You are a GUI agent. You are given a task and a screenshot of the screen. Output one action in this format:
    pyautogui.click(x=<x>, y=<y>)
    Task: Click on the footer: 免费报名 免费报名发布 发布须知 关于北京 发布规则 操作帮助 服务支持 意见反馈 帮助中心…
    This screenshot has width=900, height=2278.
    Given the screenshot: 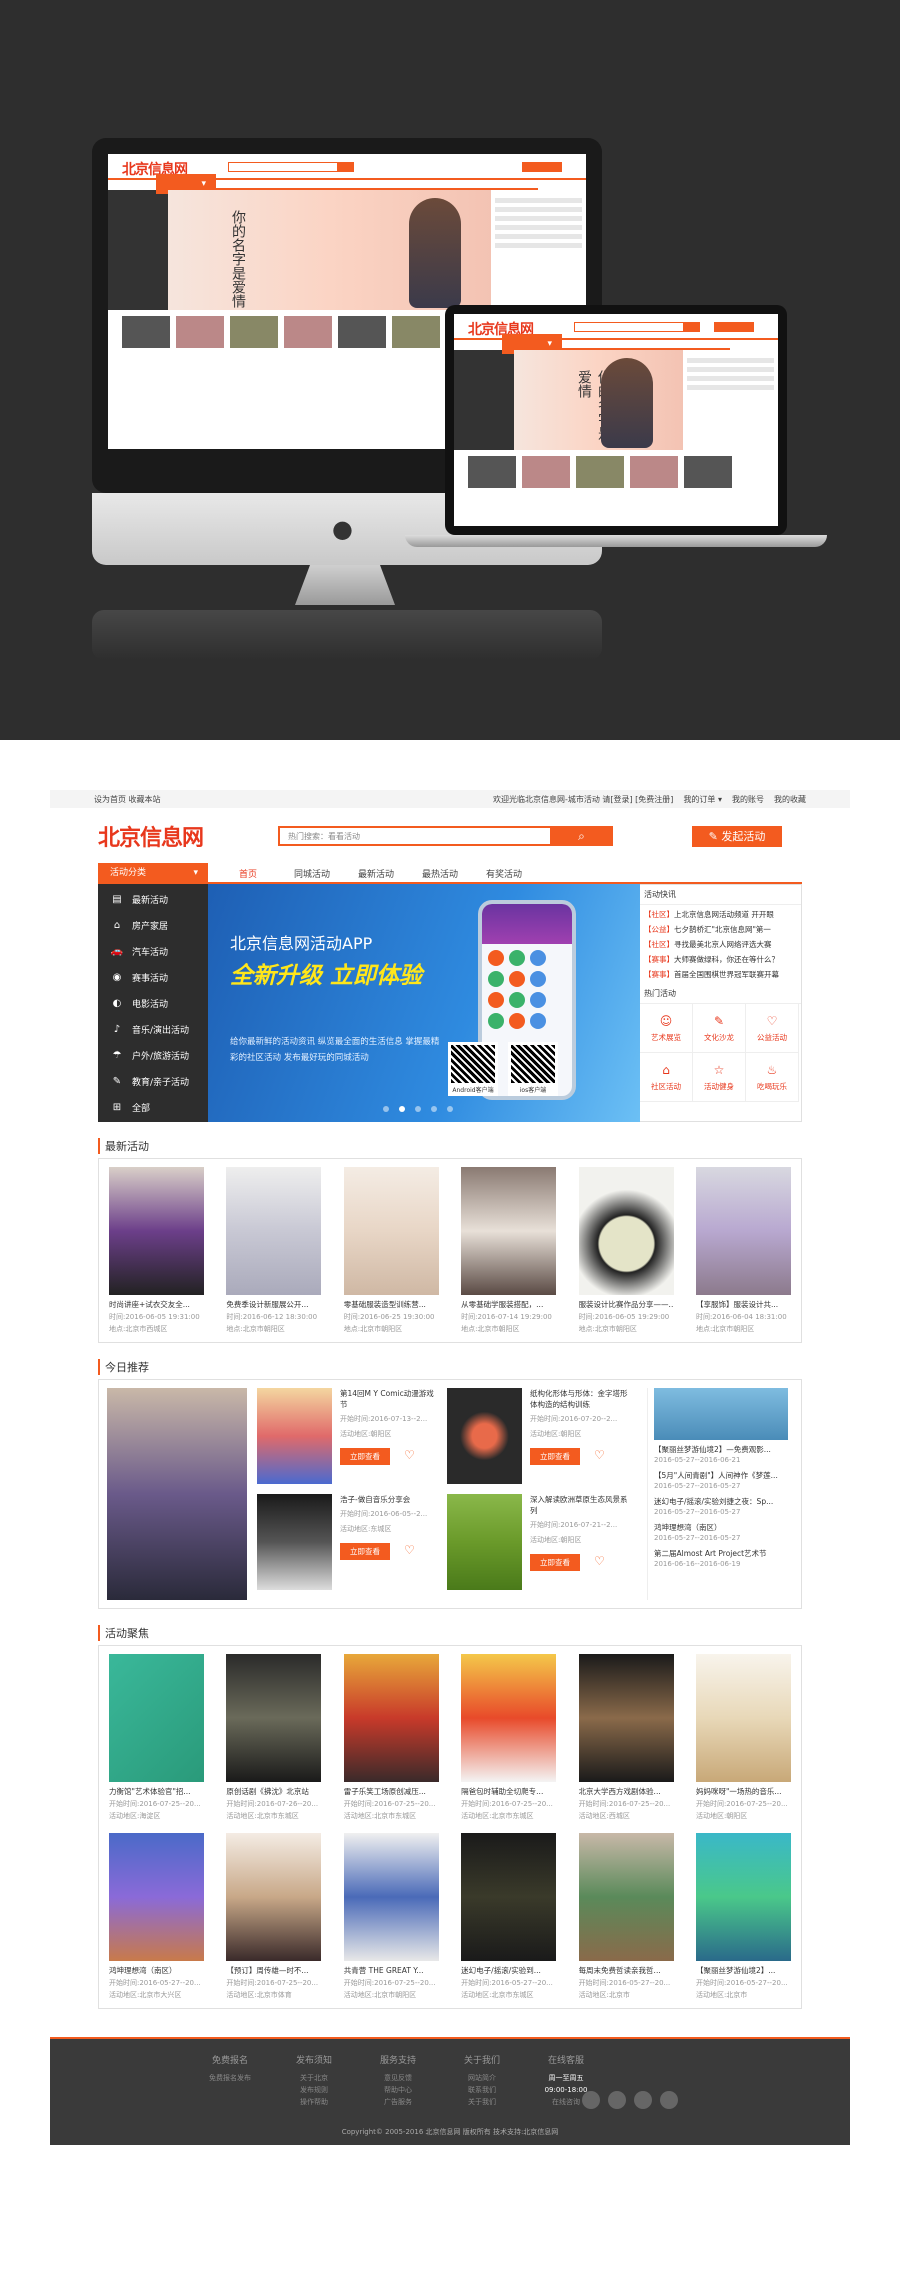 What is the action you would take?
    pyautogui.click(x=450, y=2091)
    